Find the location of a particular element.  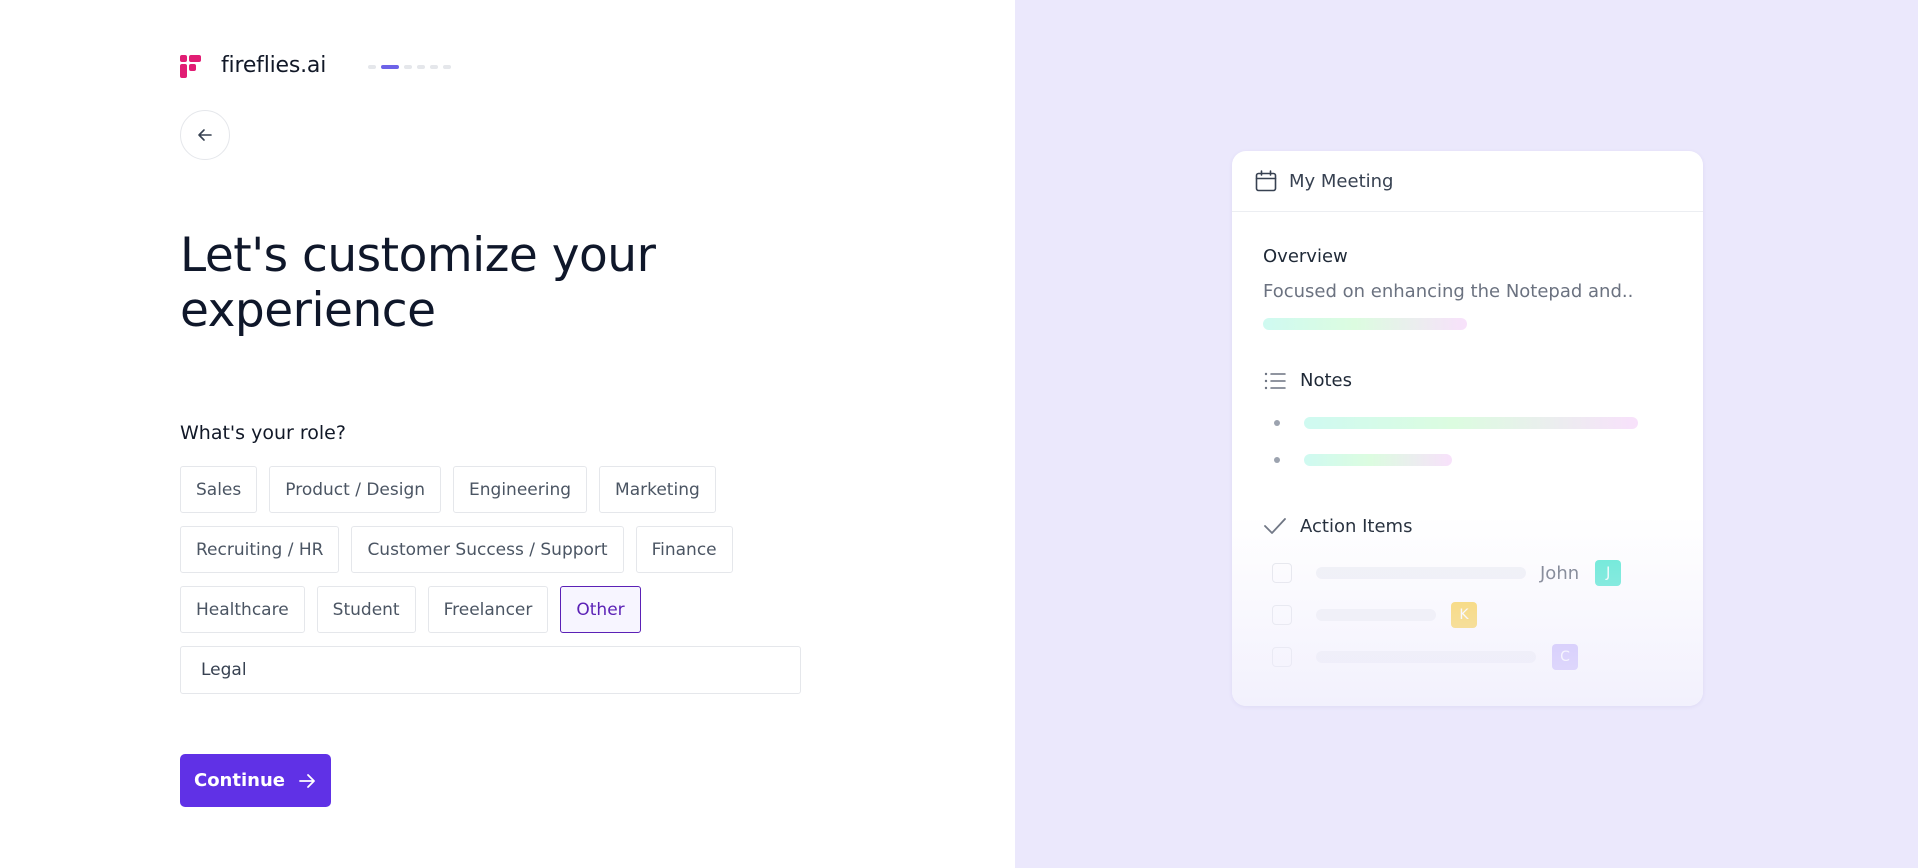

assignee-avatar: C is located at coordinates (1565, 657).